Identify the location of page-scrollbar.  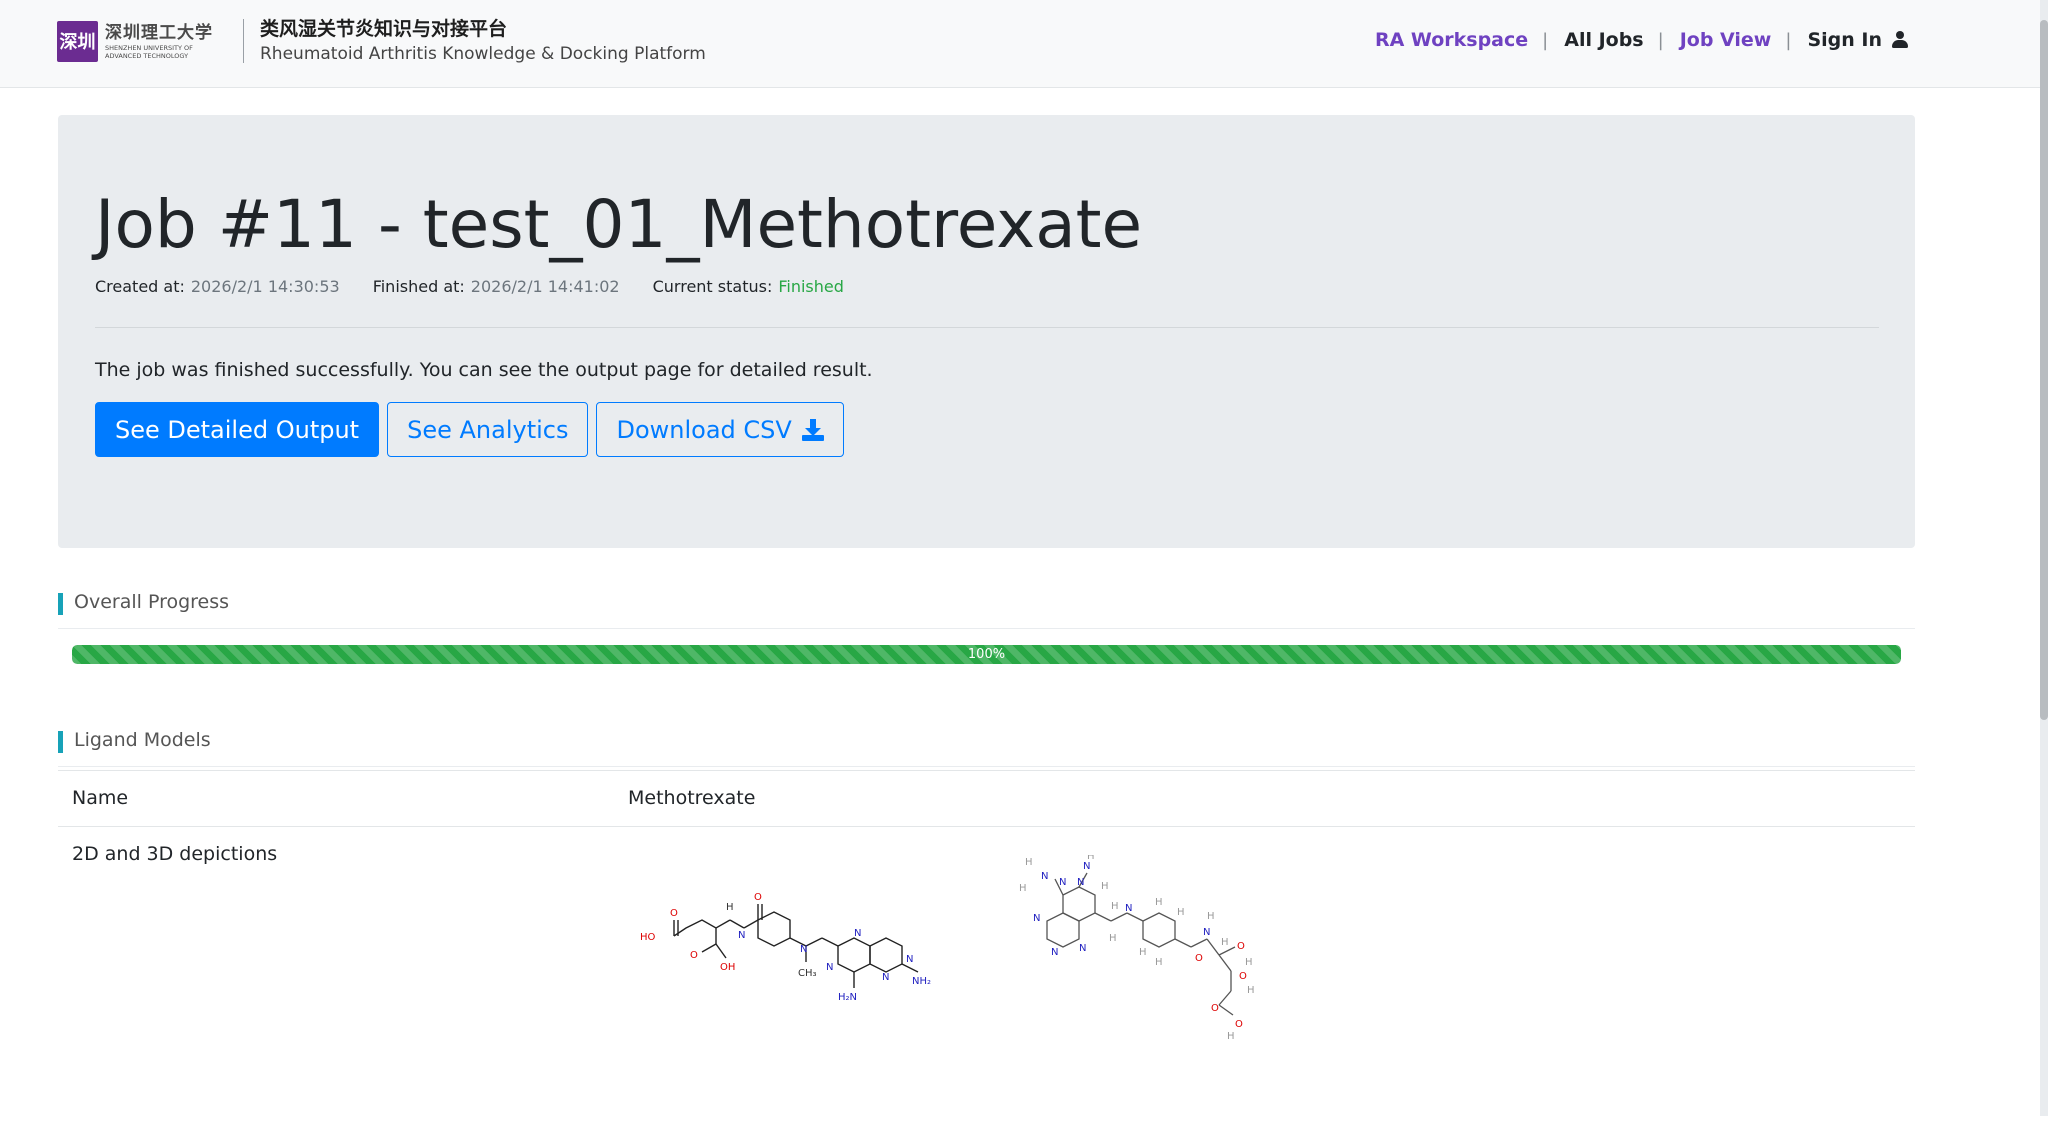
(2044, 558).